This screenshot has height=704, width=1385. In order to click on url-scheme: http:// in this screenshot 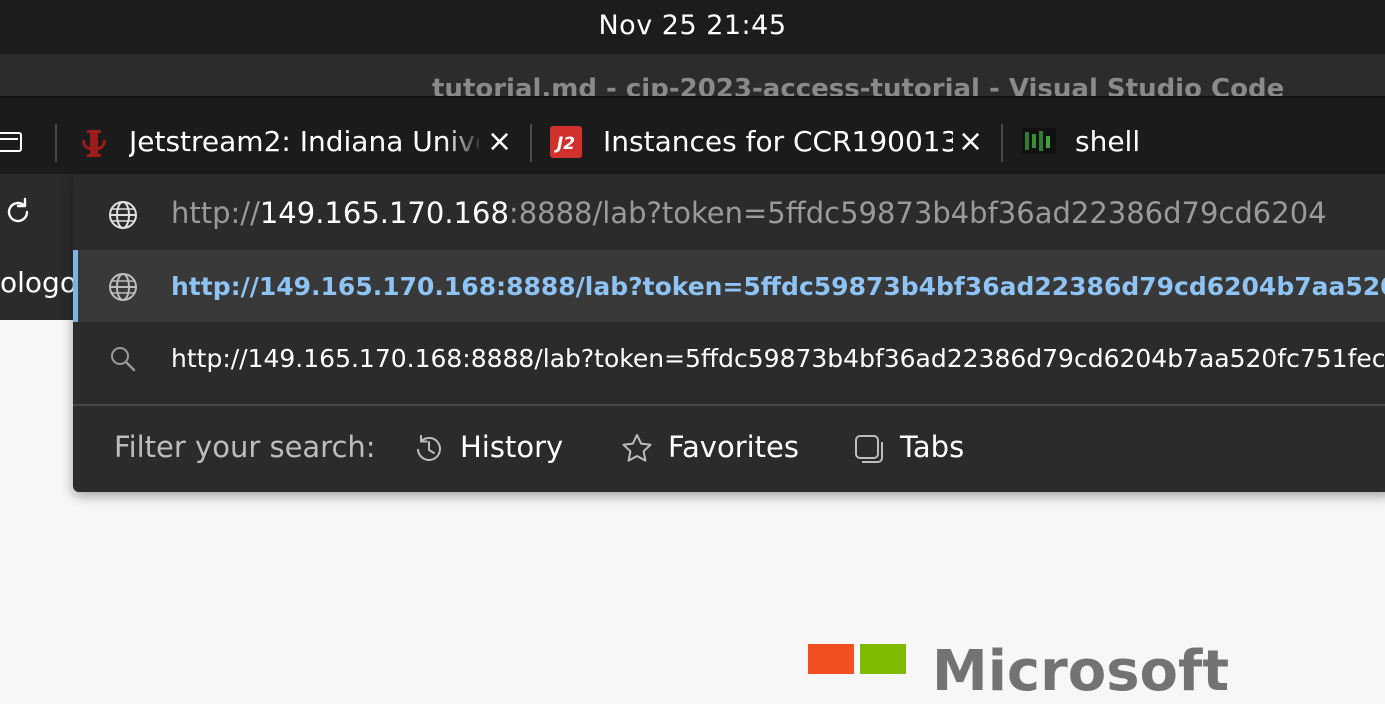, I will do `click(215, 213)`.